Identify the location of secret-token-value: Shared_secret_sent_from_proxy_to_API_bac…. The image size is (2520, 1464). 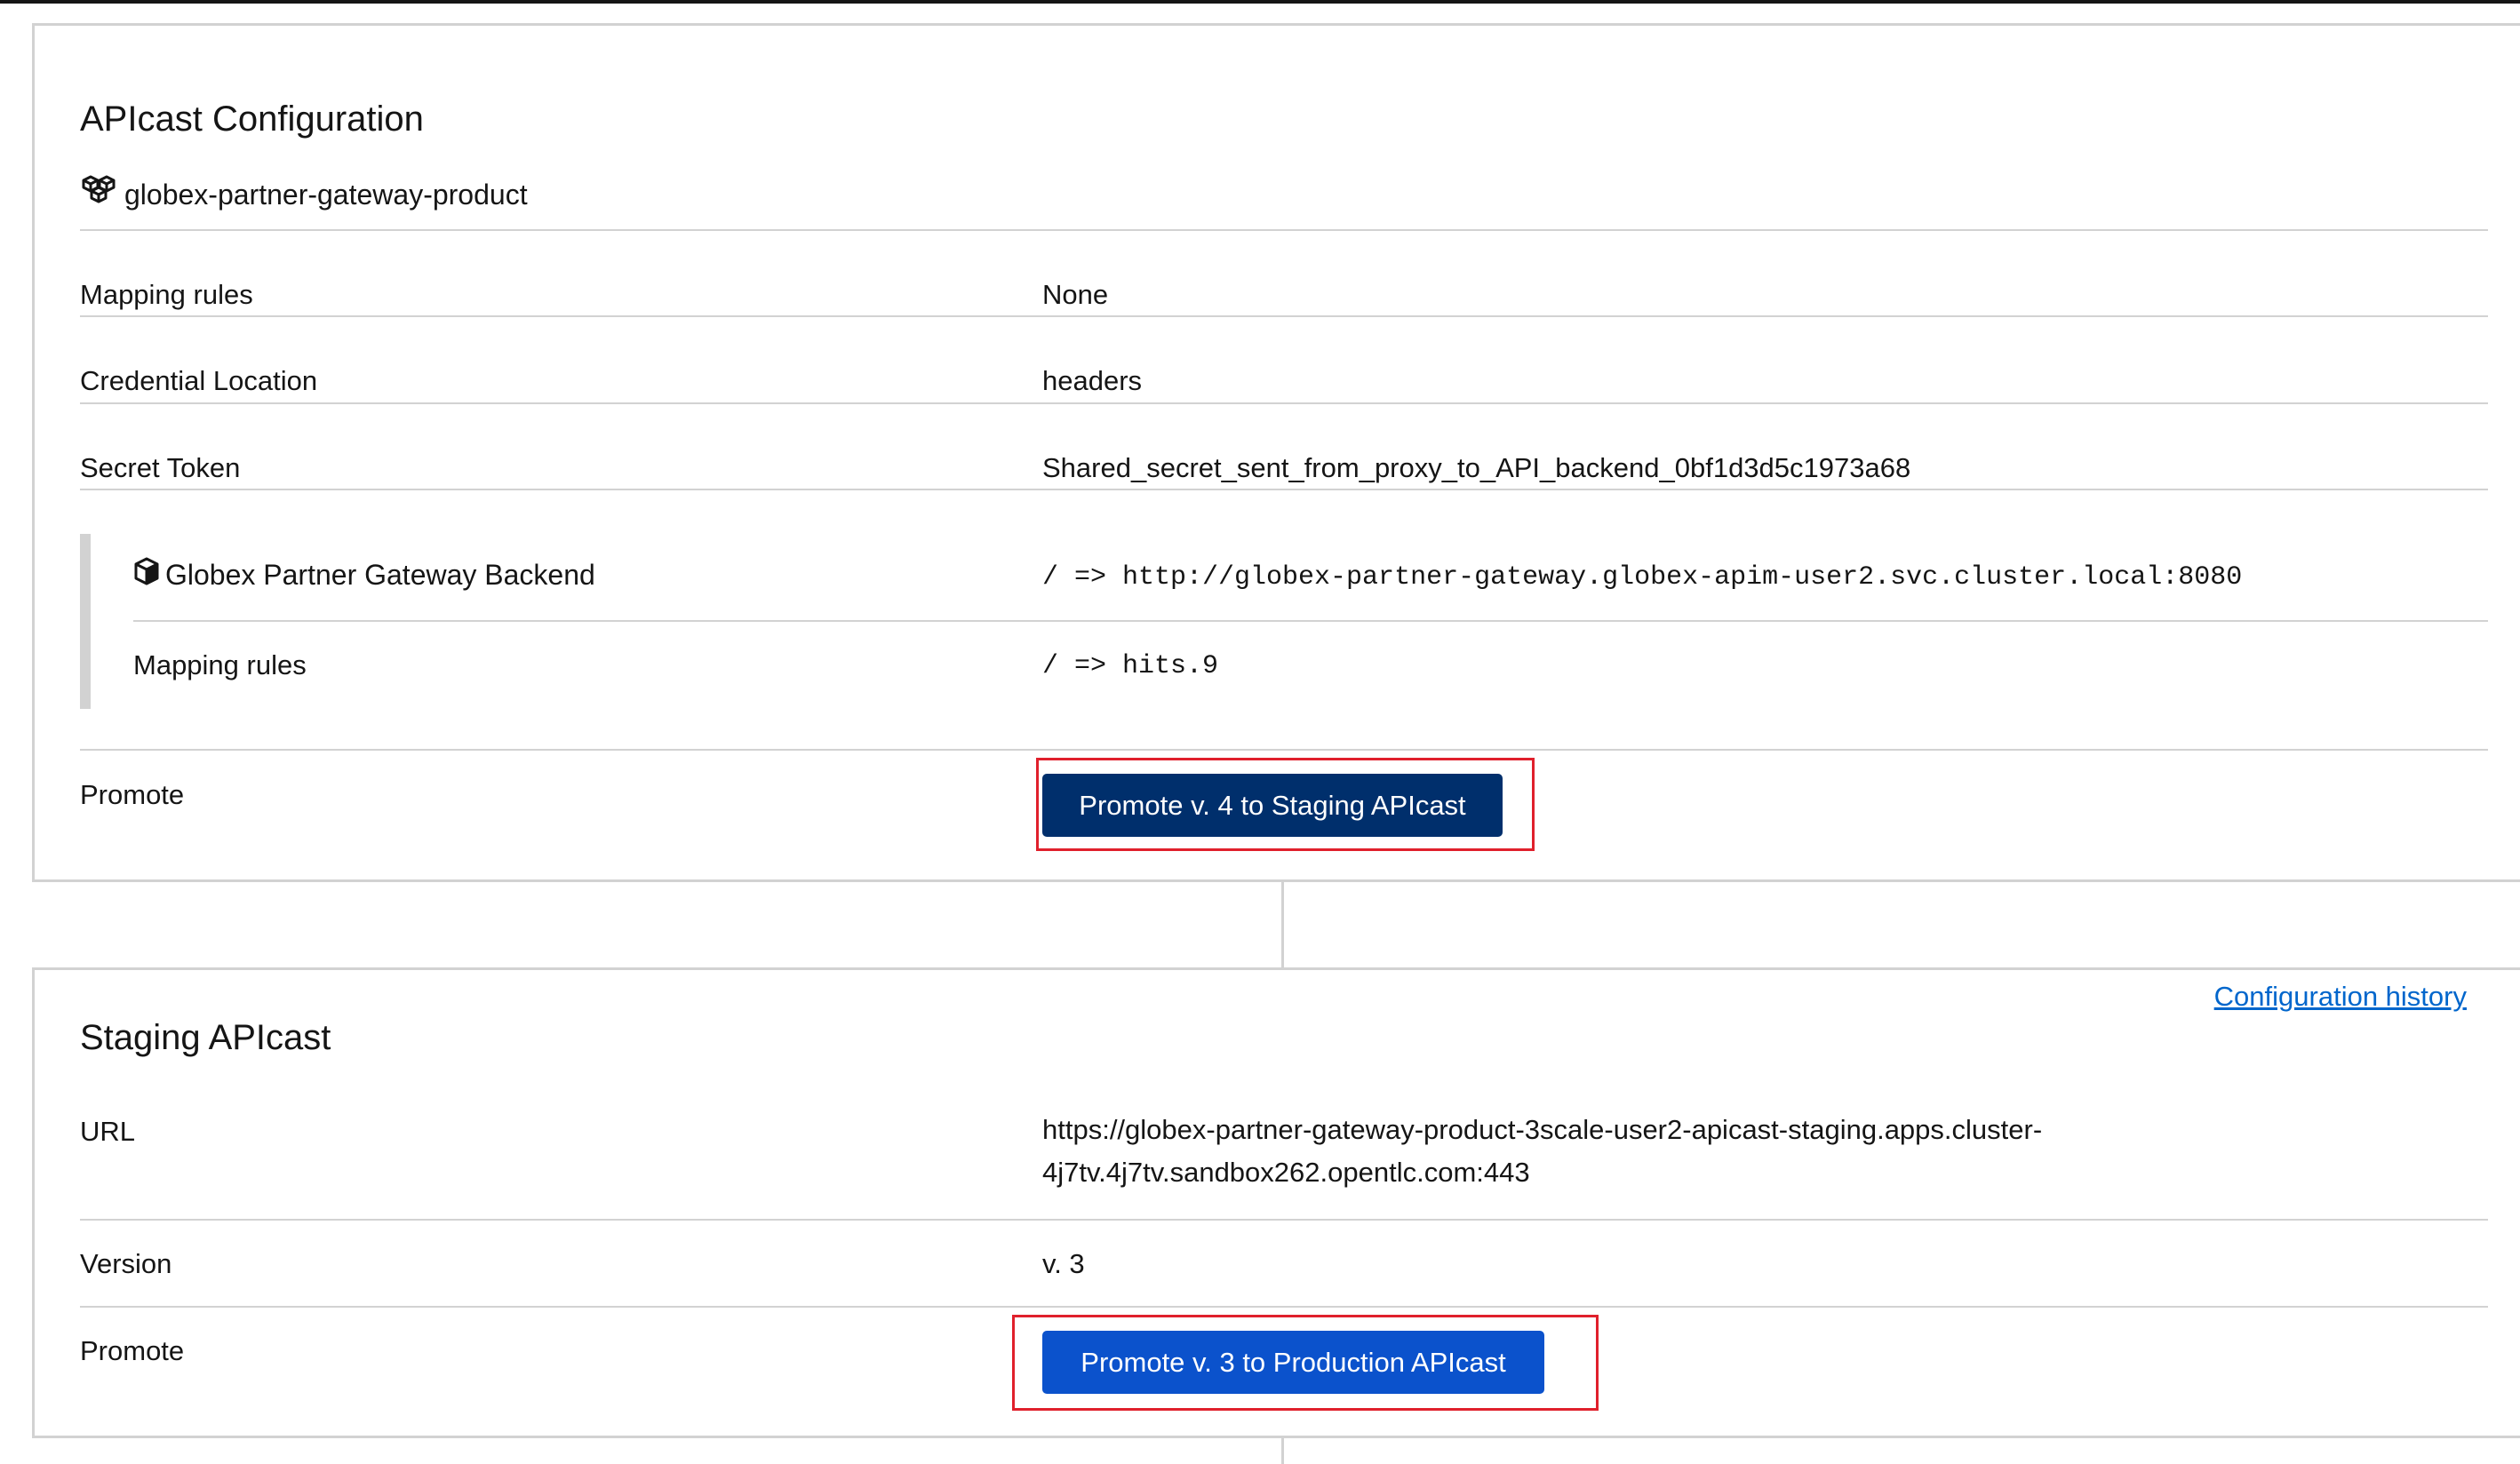
(1476, 467).